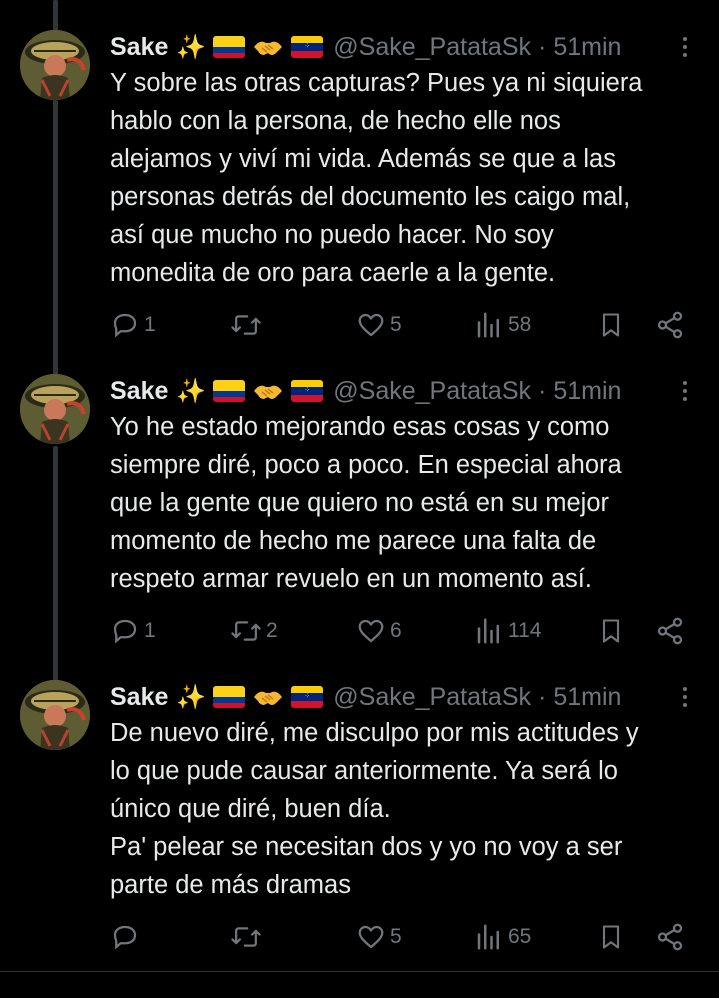 The image size is (719, 998). Describe the element at coordinates (333, 273) in the screenshot. I see `tweet-line: monedita de oro para caerle a la gente.` at that location.